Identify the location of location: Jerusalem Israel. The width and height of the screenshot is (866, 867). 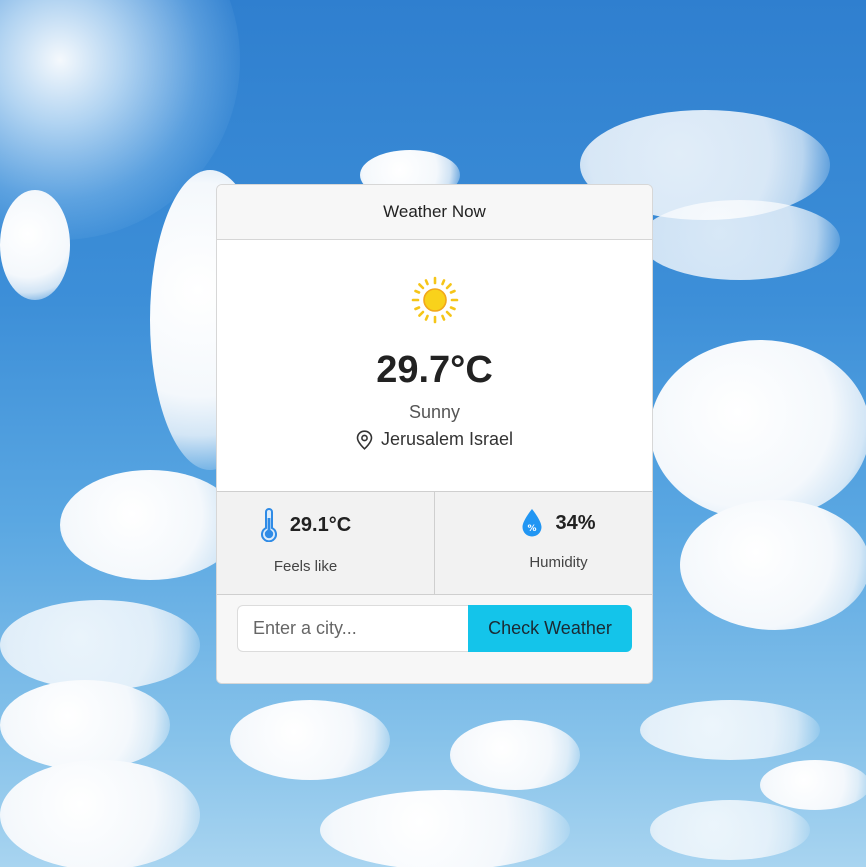
(434, 439).